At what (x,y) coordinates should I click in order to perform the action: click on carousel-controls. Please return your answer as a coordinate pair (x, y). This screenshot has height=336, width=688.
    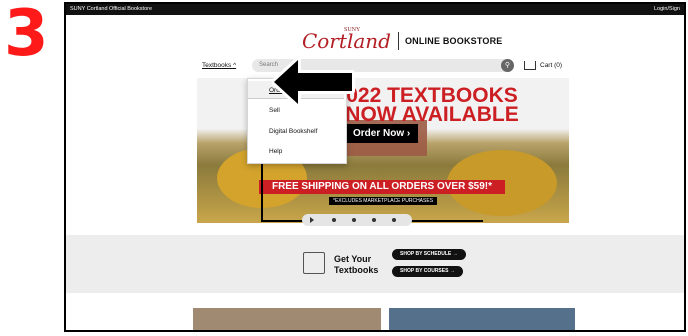
    Looking at the image, I should click on (357, 220).